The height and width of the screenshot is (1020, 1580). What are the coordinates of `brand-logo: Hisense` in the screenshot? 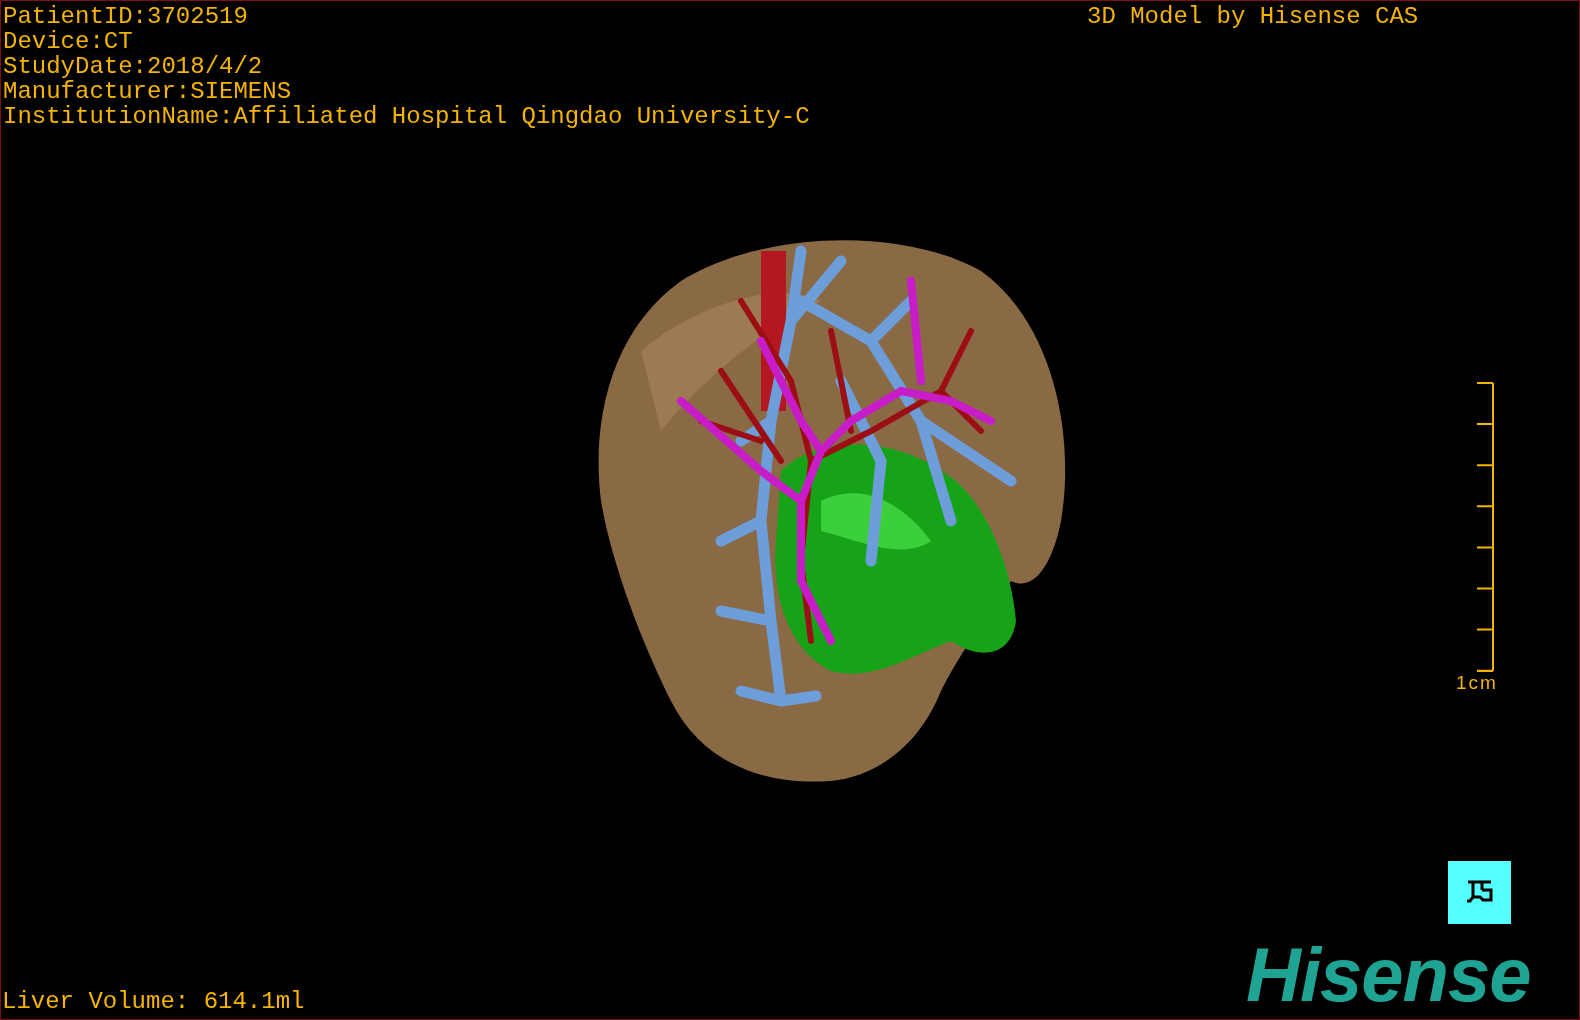 It's located at (1388, 975).